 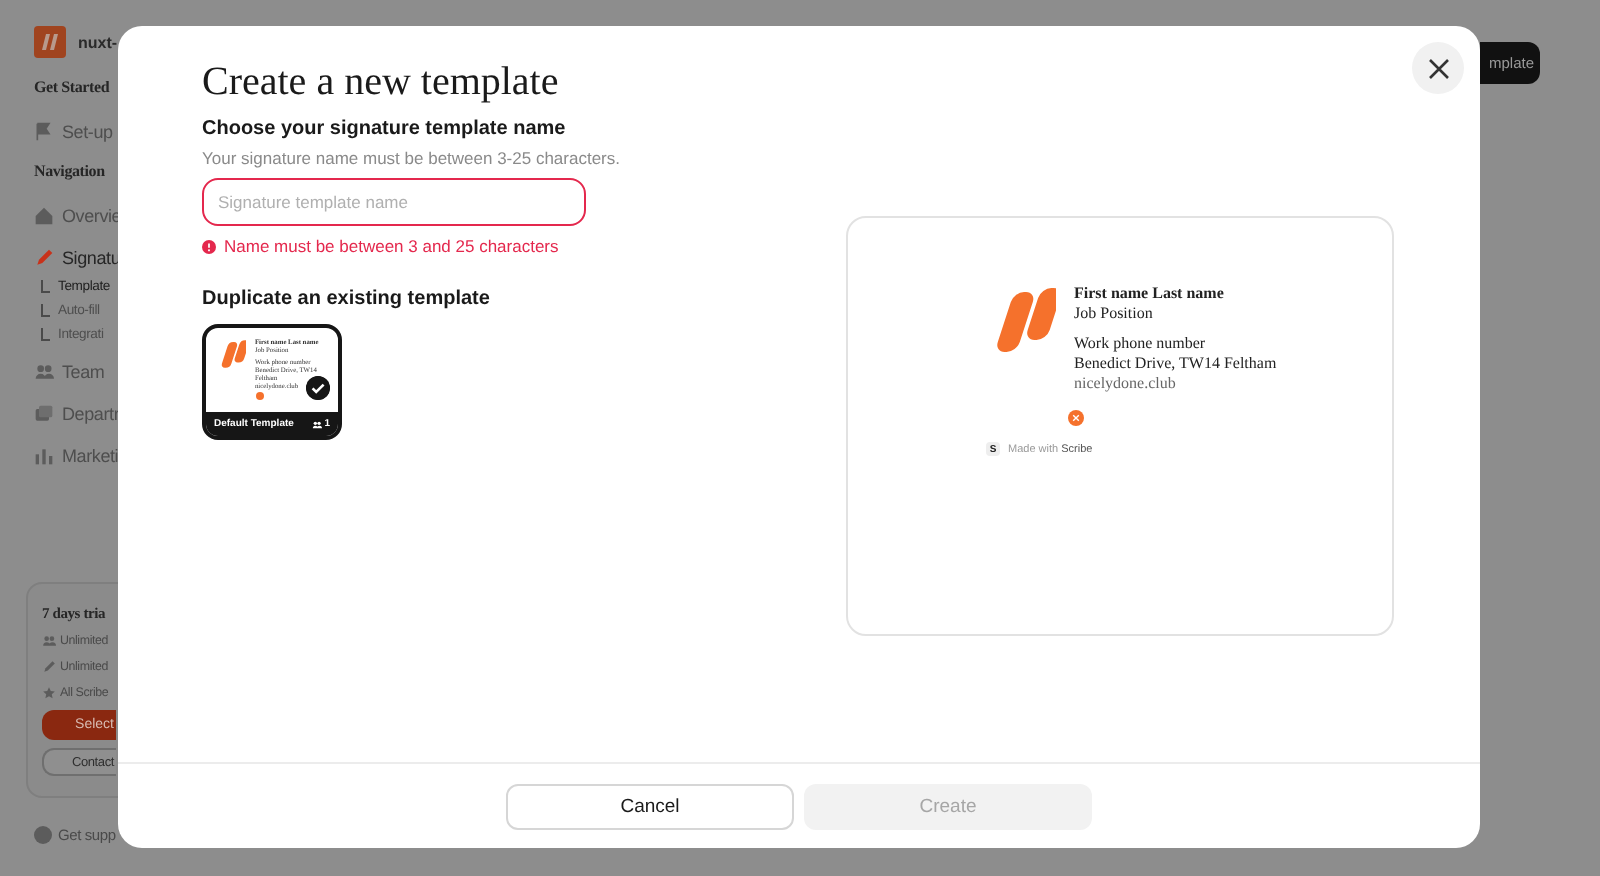 I want to click on error-message: Name must be between 3 and 25 characters, so click(x=391, y=246).